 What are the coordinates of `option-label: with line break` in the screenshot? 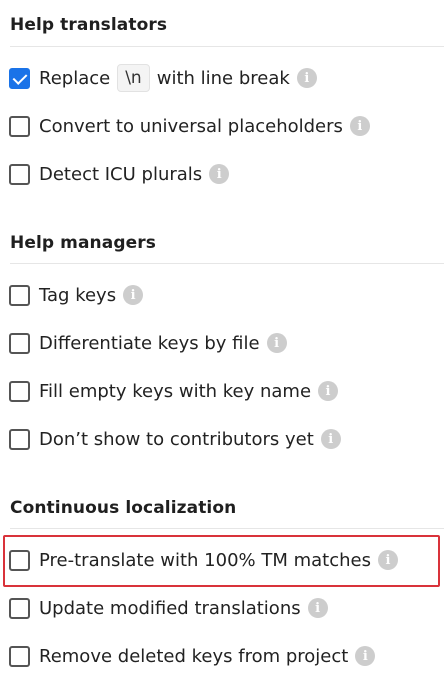 It's located at (223, 78).